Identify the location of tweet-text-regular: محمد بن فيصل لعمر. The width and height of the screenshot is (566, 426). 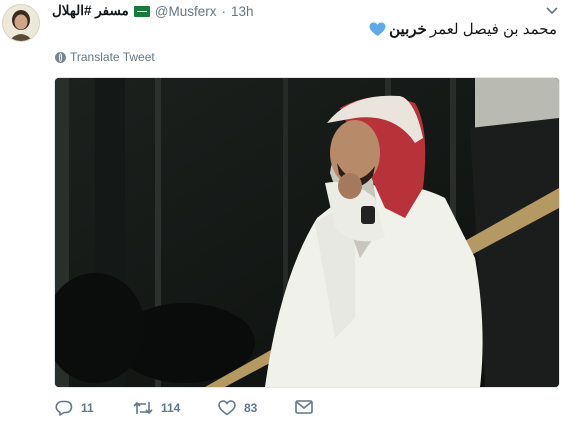
(493, 29).